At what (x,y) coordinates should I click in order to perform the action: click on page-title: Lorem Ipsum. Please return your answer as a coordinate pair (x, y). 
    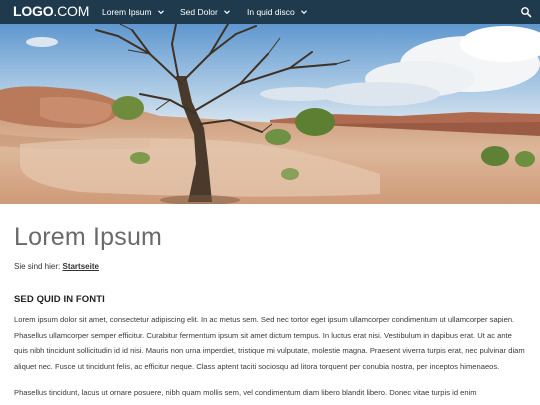
    Looking at the image, I should click on (88, 237).